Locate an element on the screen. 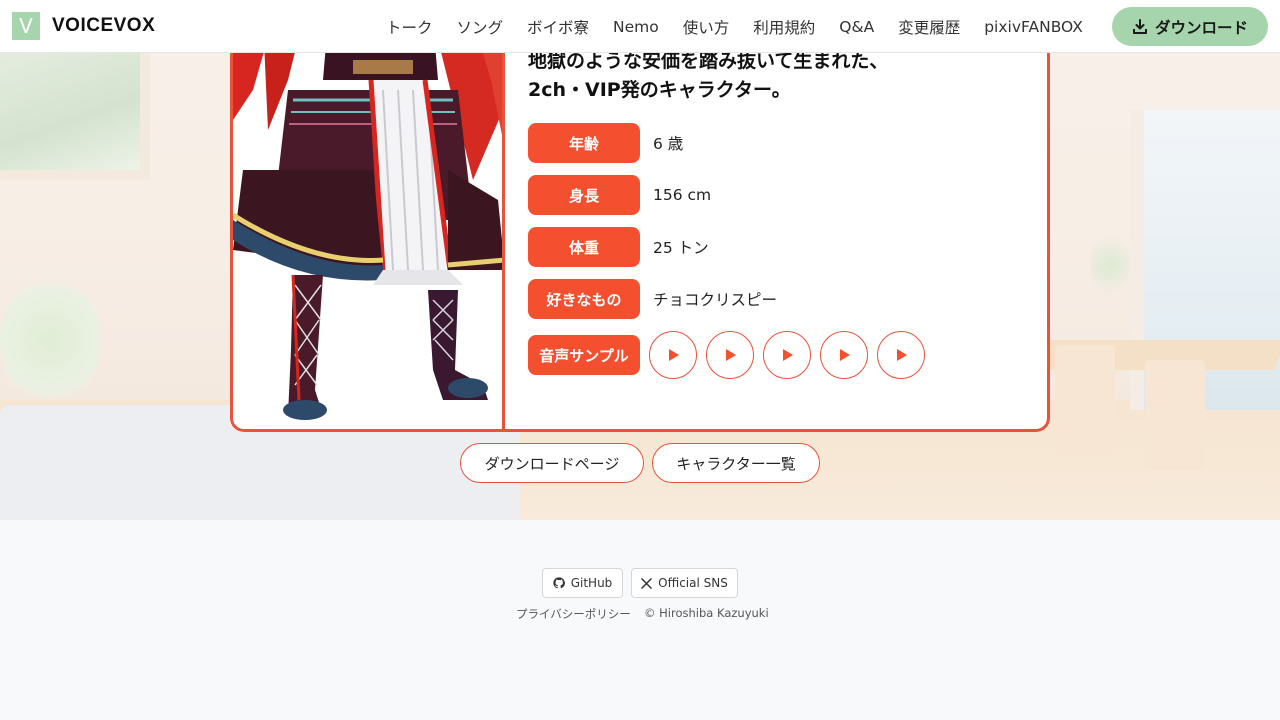  logo-text: VOICEVOX is located at coordinates (104, 25).